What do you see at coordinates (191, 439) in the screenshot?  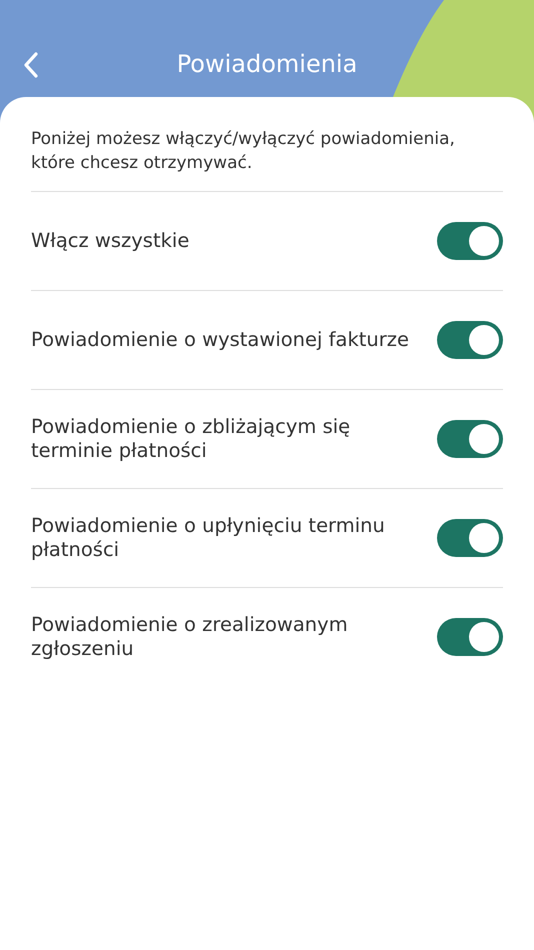 I see `setting-label: Powiadomienie o zbliżającym się terminie płatności` at bounding box center [191, 439].